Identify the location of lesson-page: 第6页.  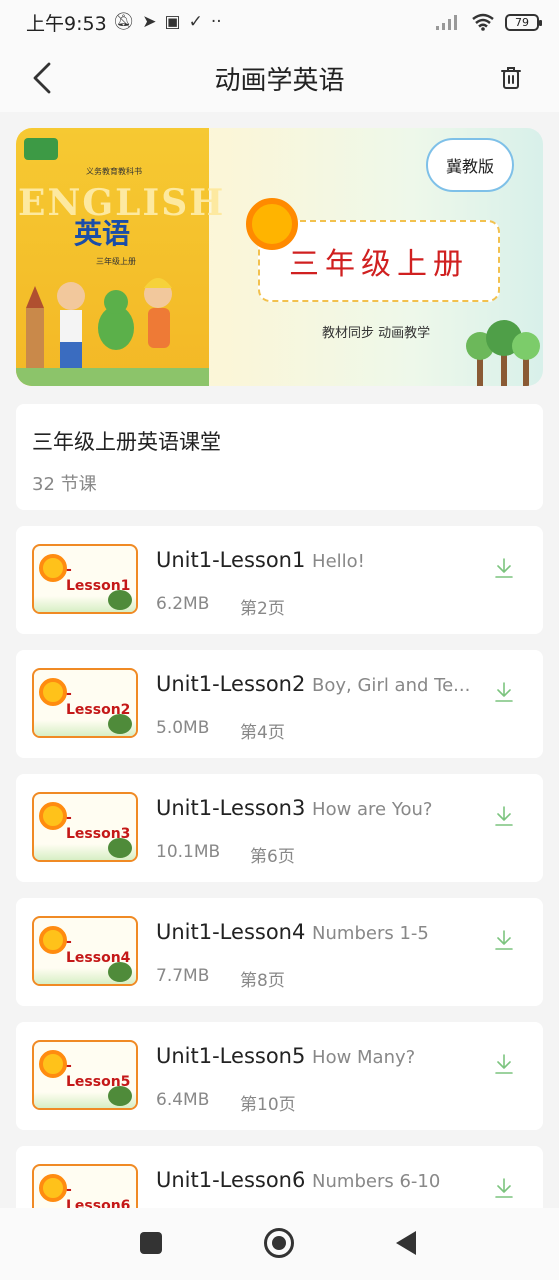
(272, 857).